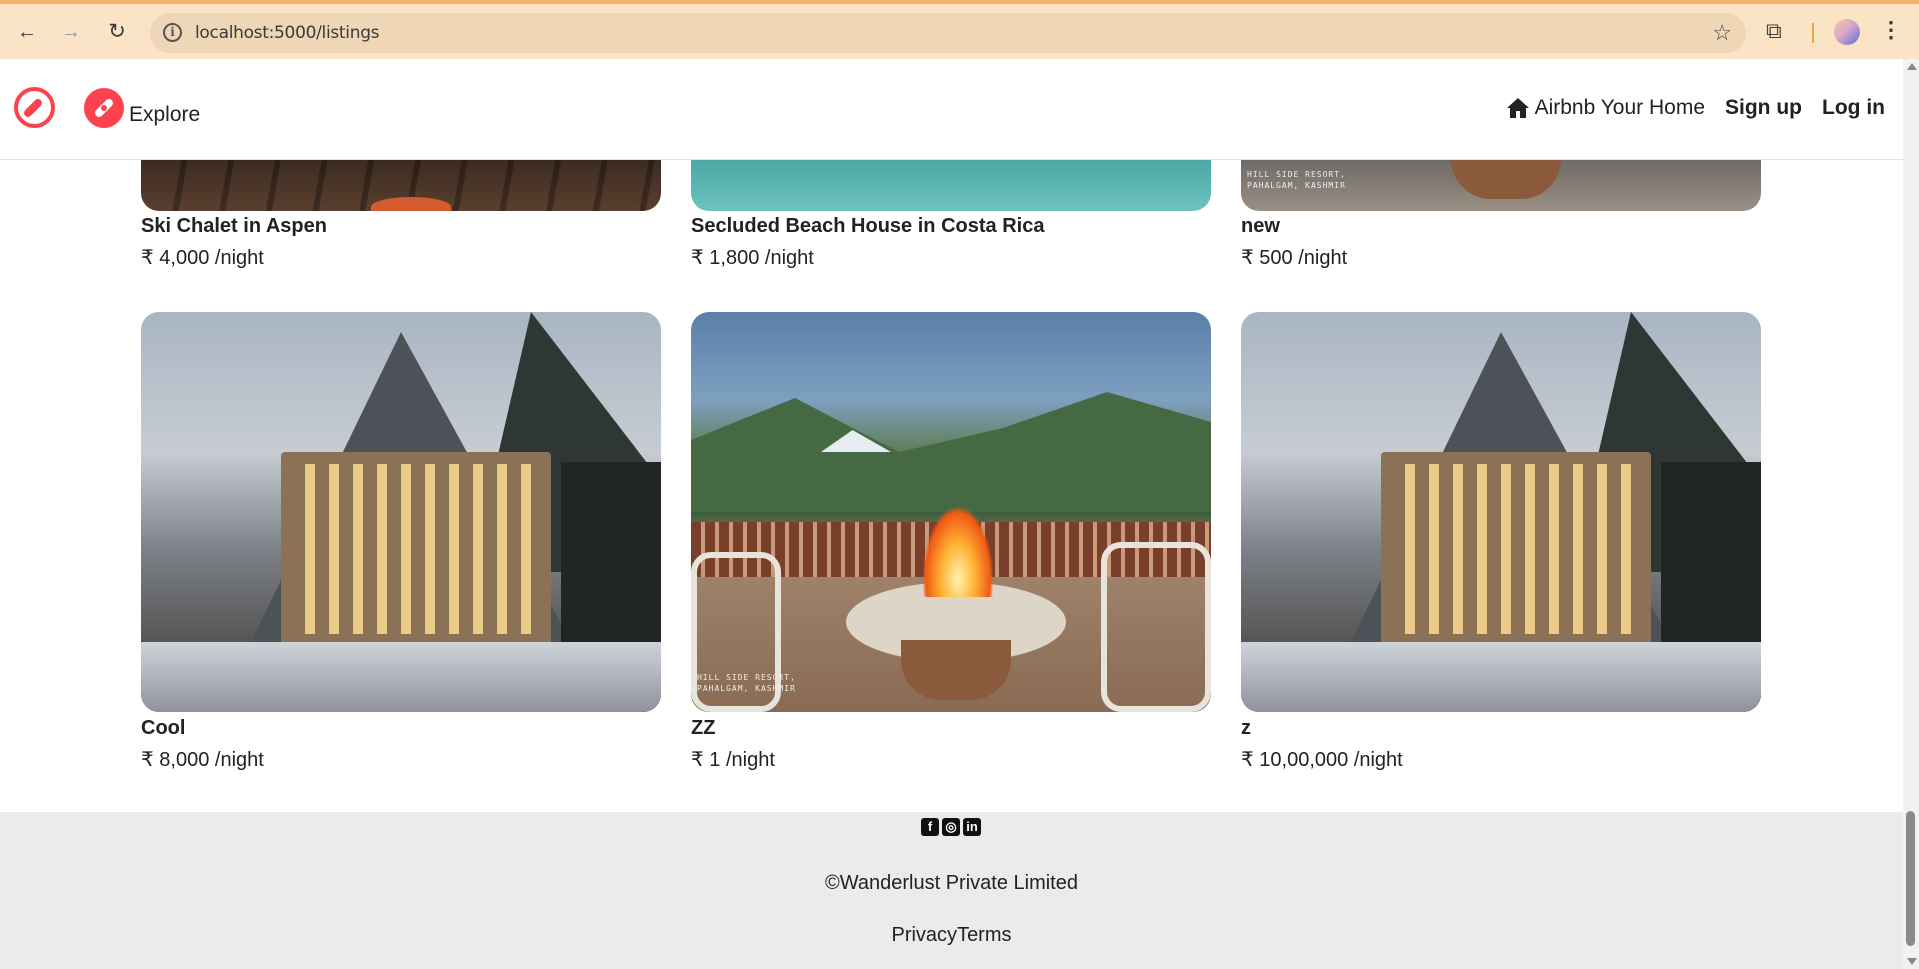 This screenshot has width=1919, height=969. What do you see at coordinates (868, 226) in the screenshot?
I see `listing-title: Secluded Beach House in Costa Rica` at bounding box center [868, 226].